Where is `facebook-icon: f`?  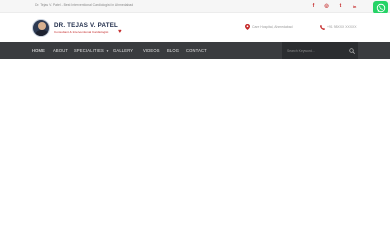 facebook-icon: f is located at coordinates (313, 6).